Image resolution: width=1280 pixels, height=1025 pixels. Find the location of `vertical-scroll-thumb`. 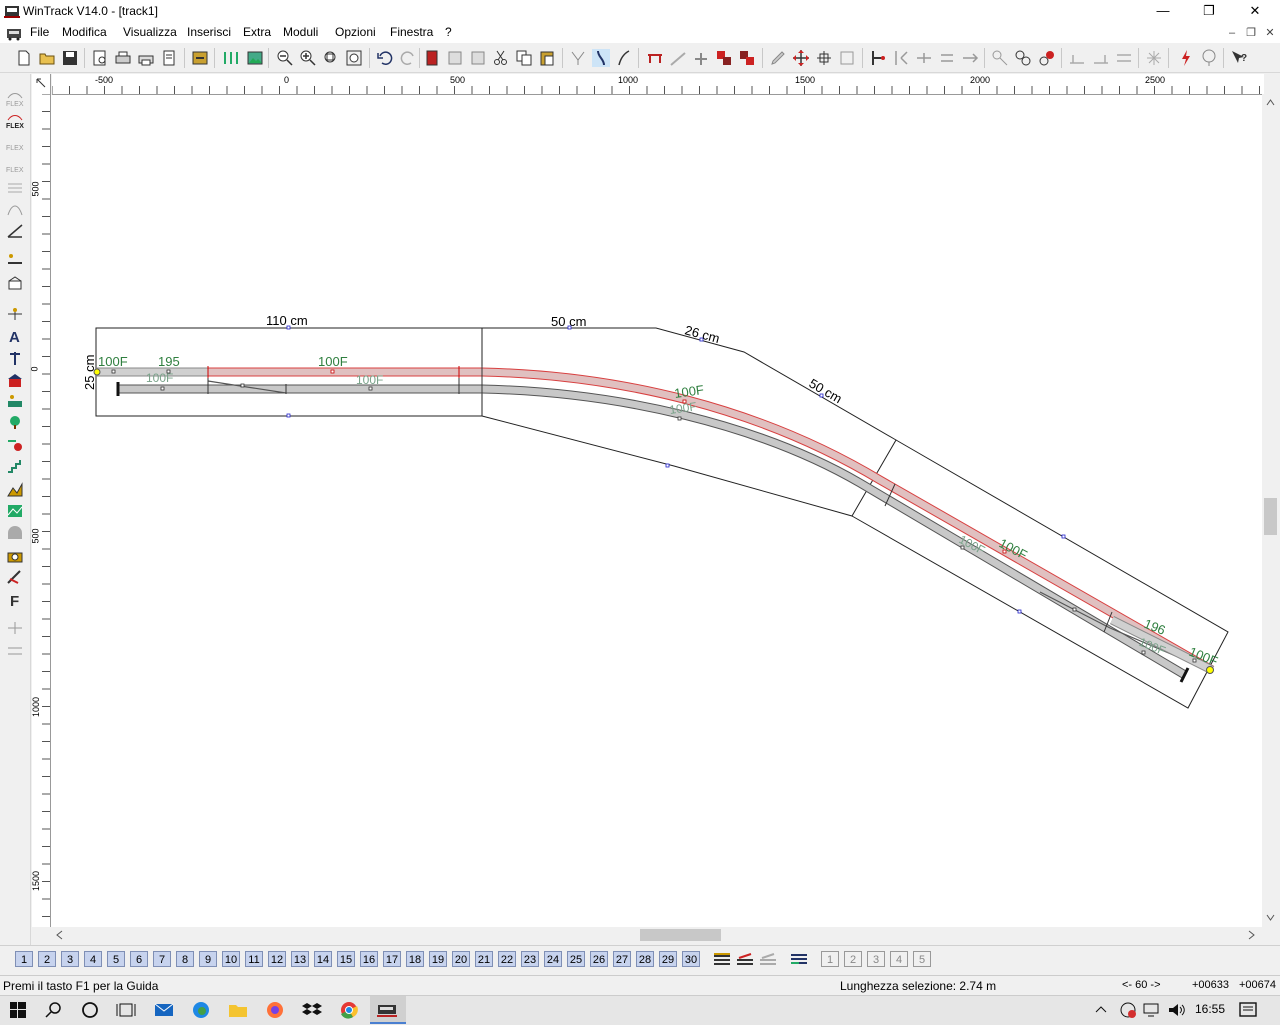

vertical-scroll-thumb is located at coordinates (1270, 516).